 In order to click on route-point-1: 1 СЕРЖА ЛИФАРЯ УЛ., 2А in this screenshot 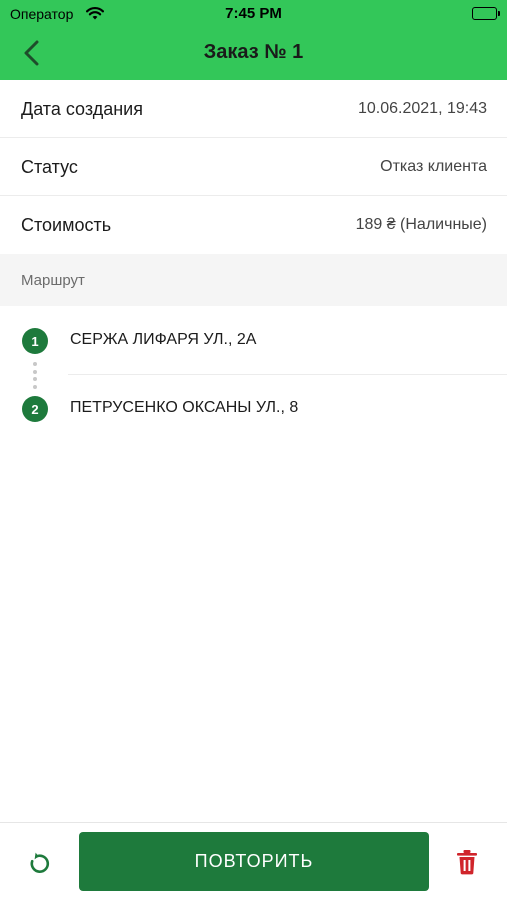, I will do `click(253, 340)`.